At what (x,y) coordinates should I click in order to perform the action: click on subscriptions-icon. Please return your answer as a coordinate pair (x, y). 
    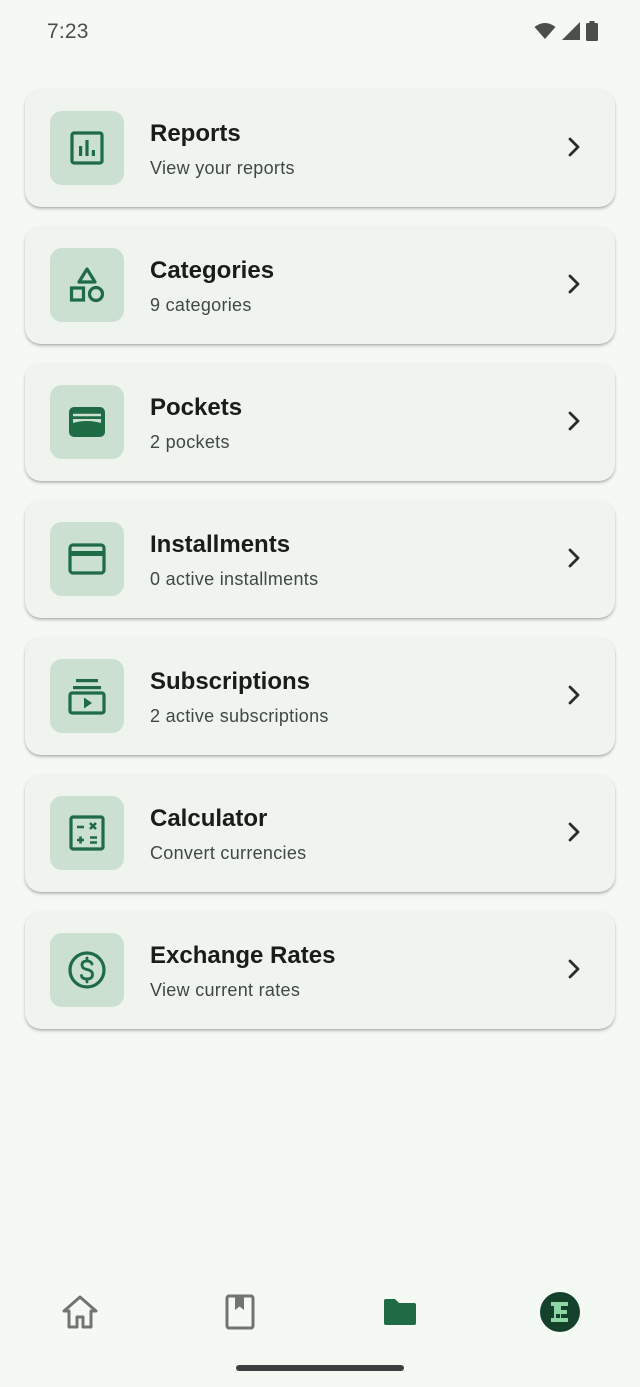
    Looking at the image, I should click on (87, 697).